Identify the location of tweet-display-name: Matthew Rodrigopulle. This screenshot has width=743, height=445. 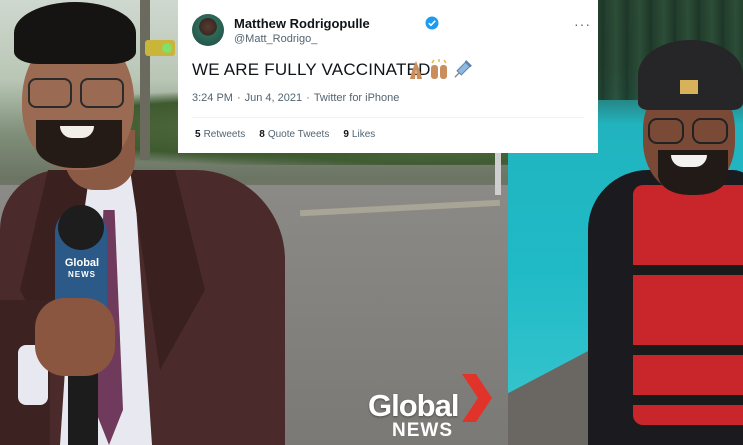
(302, 23).